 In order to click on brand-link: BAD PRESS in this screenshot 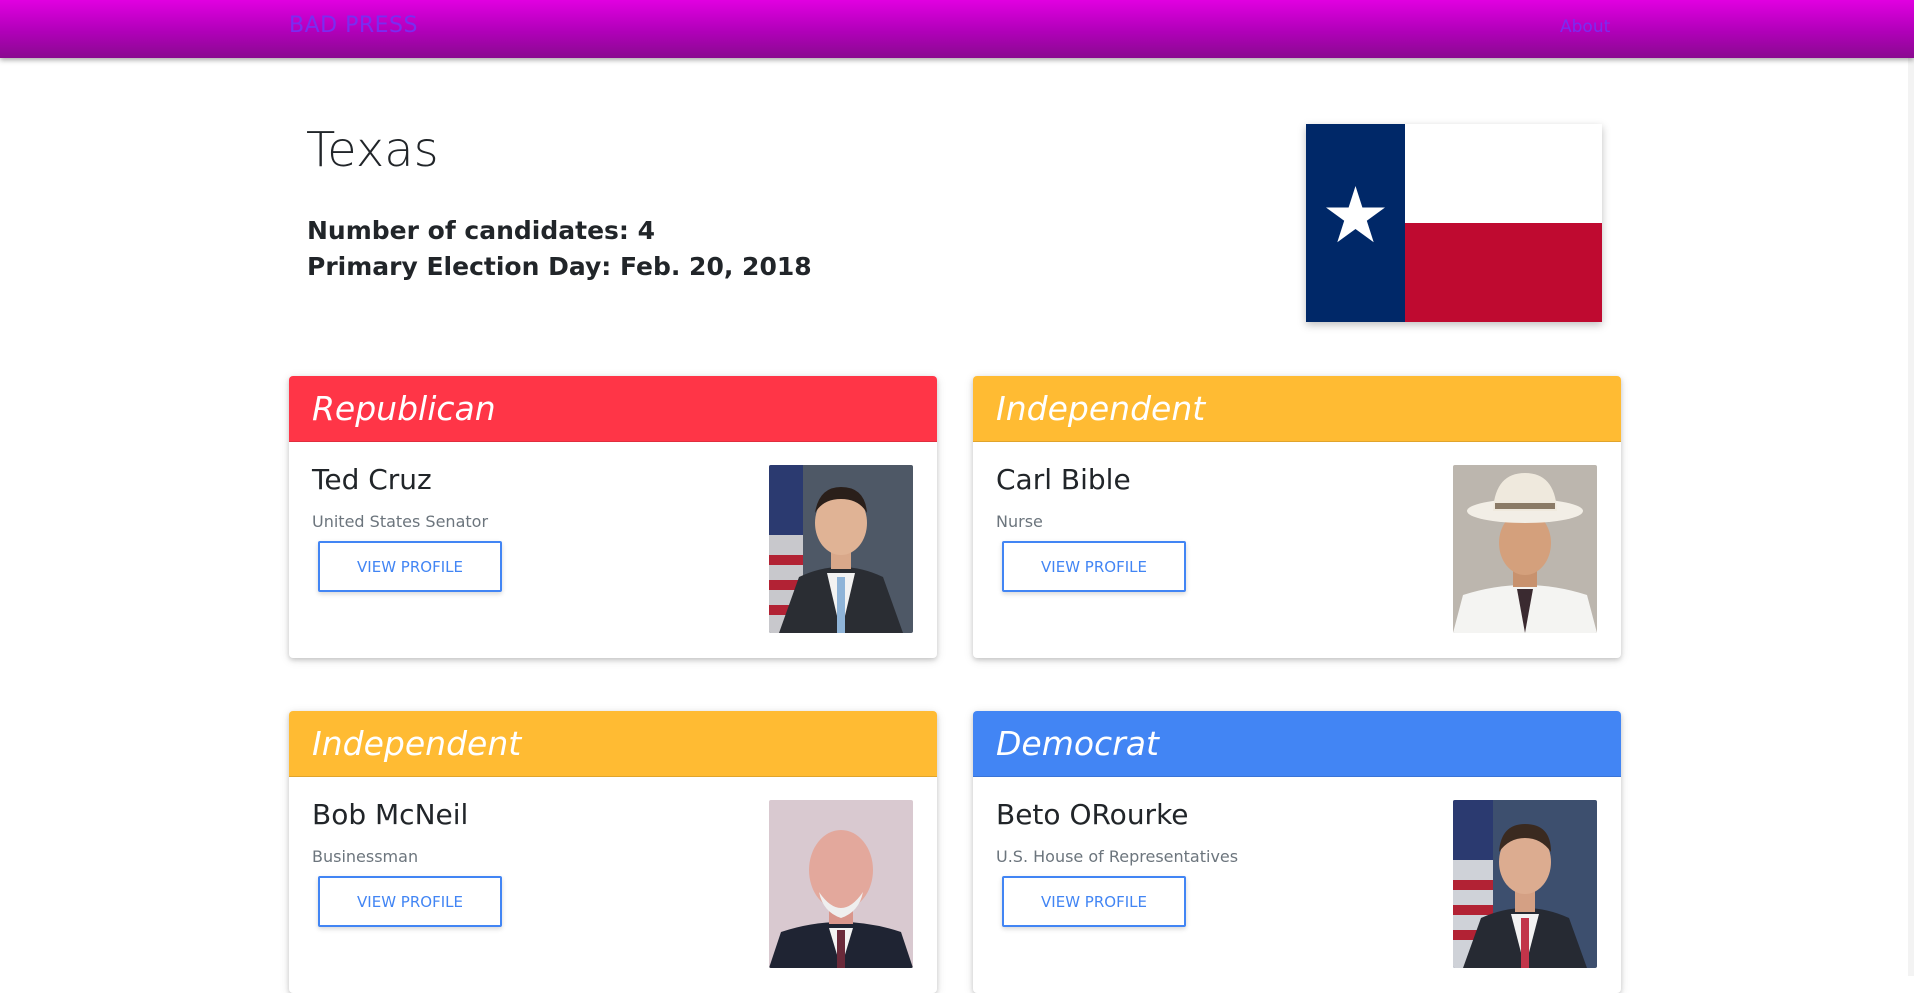, I will do `click(353, 25)`.